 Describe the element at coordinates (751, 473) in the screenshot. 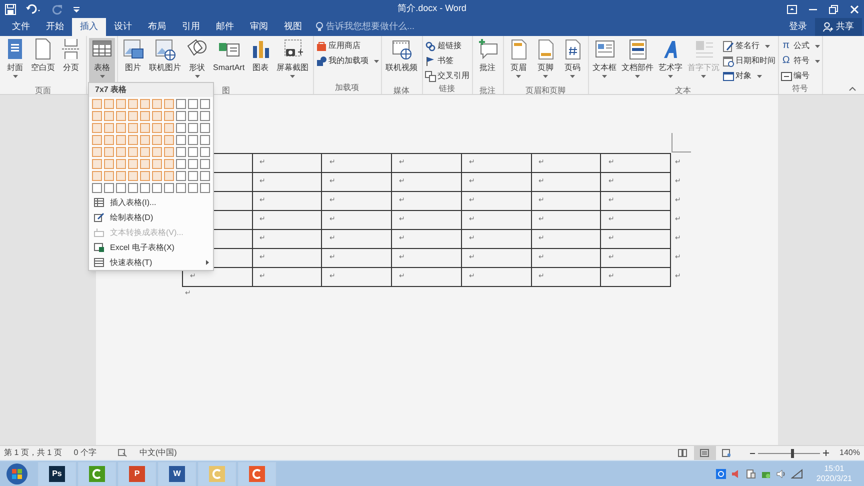

I see `devices-icon` at that location.